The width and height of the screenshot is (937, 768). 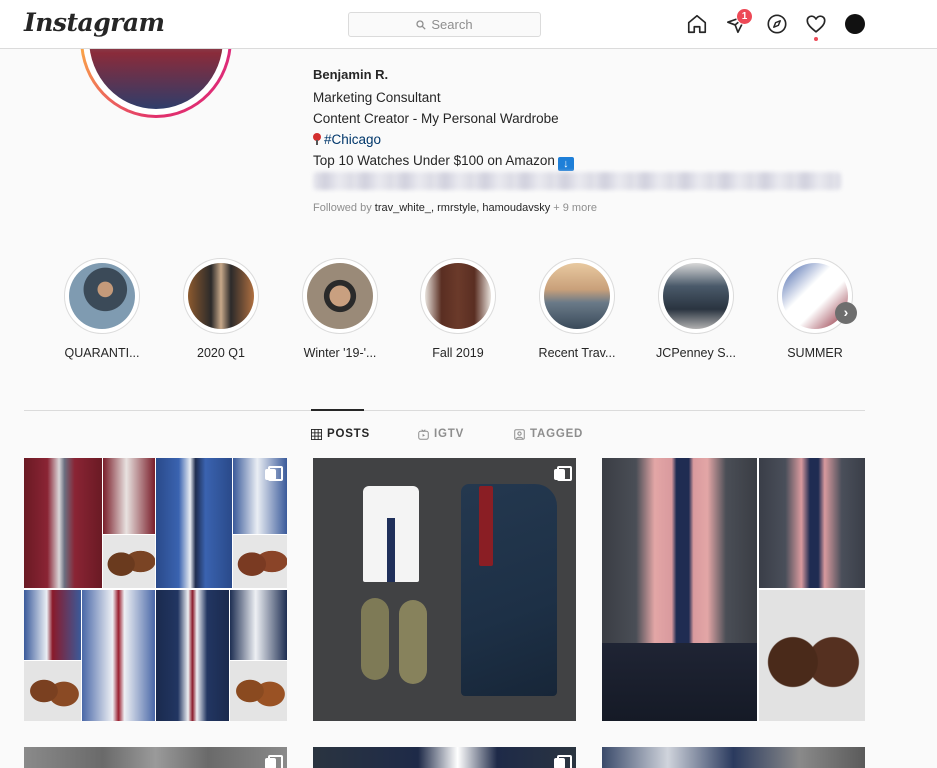 I want to click on profile-name: Benjamin R., so click(x=351, y=74).